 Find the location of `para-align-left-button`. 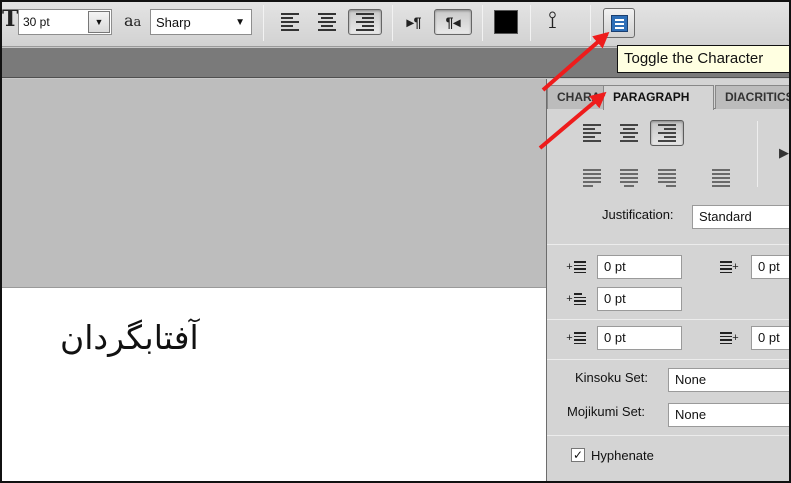

para-align-left-button is located at coordinates (592, 133).